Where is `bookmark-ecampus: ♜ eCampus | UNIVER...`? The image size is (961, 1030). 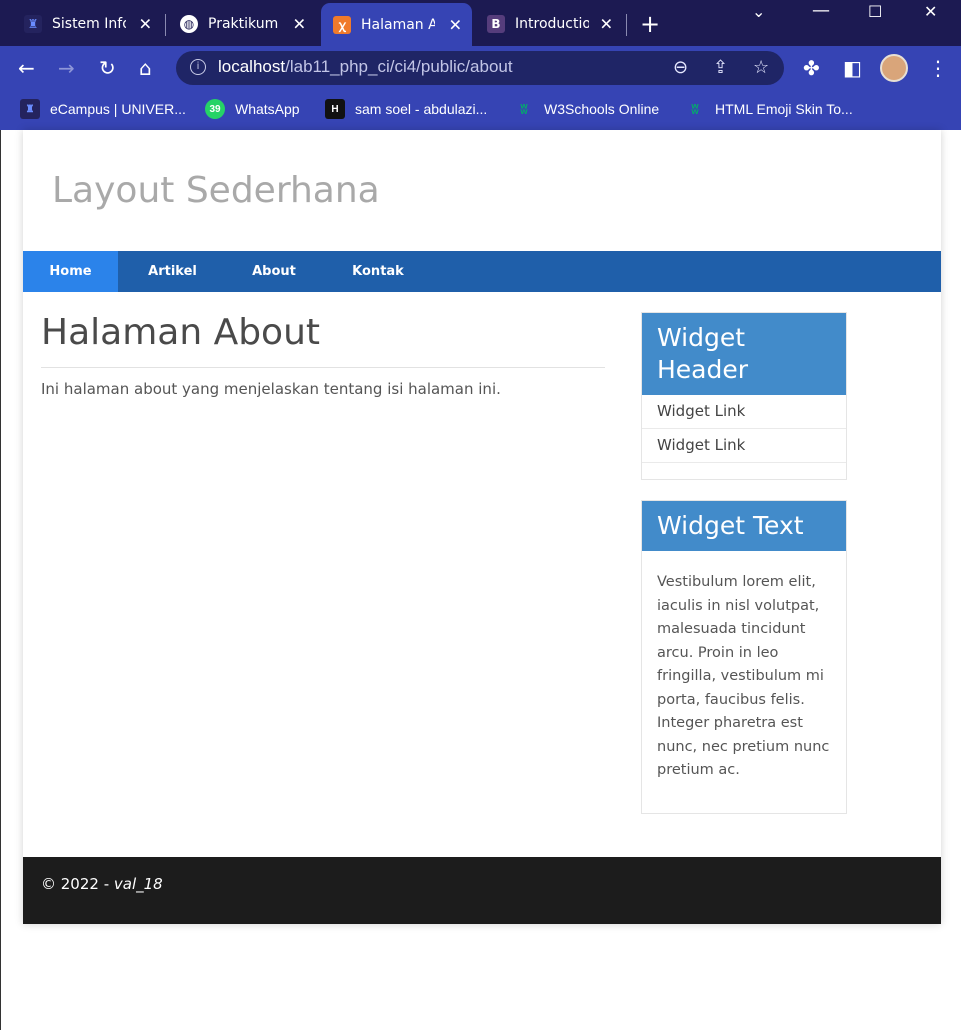 bookmark-ecampus: ♜ eCampus | UNIVER... is located at coordinates (103, 109).